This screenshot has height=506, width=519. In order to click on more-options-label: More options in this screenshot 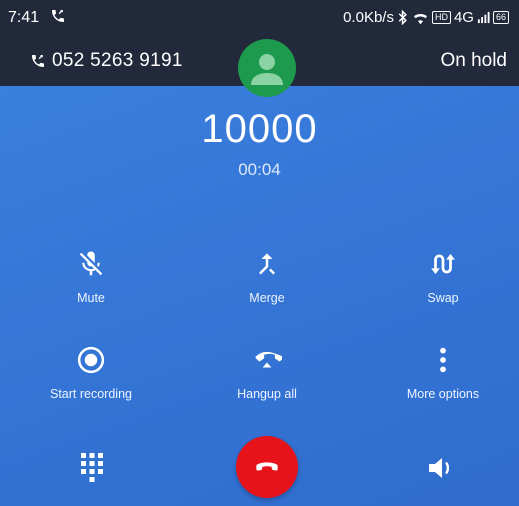, I will do `click(443, 394)`.